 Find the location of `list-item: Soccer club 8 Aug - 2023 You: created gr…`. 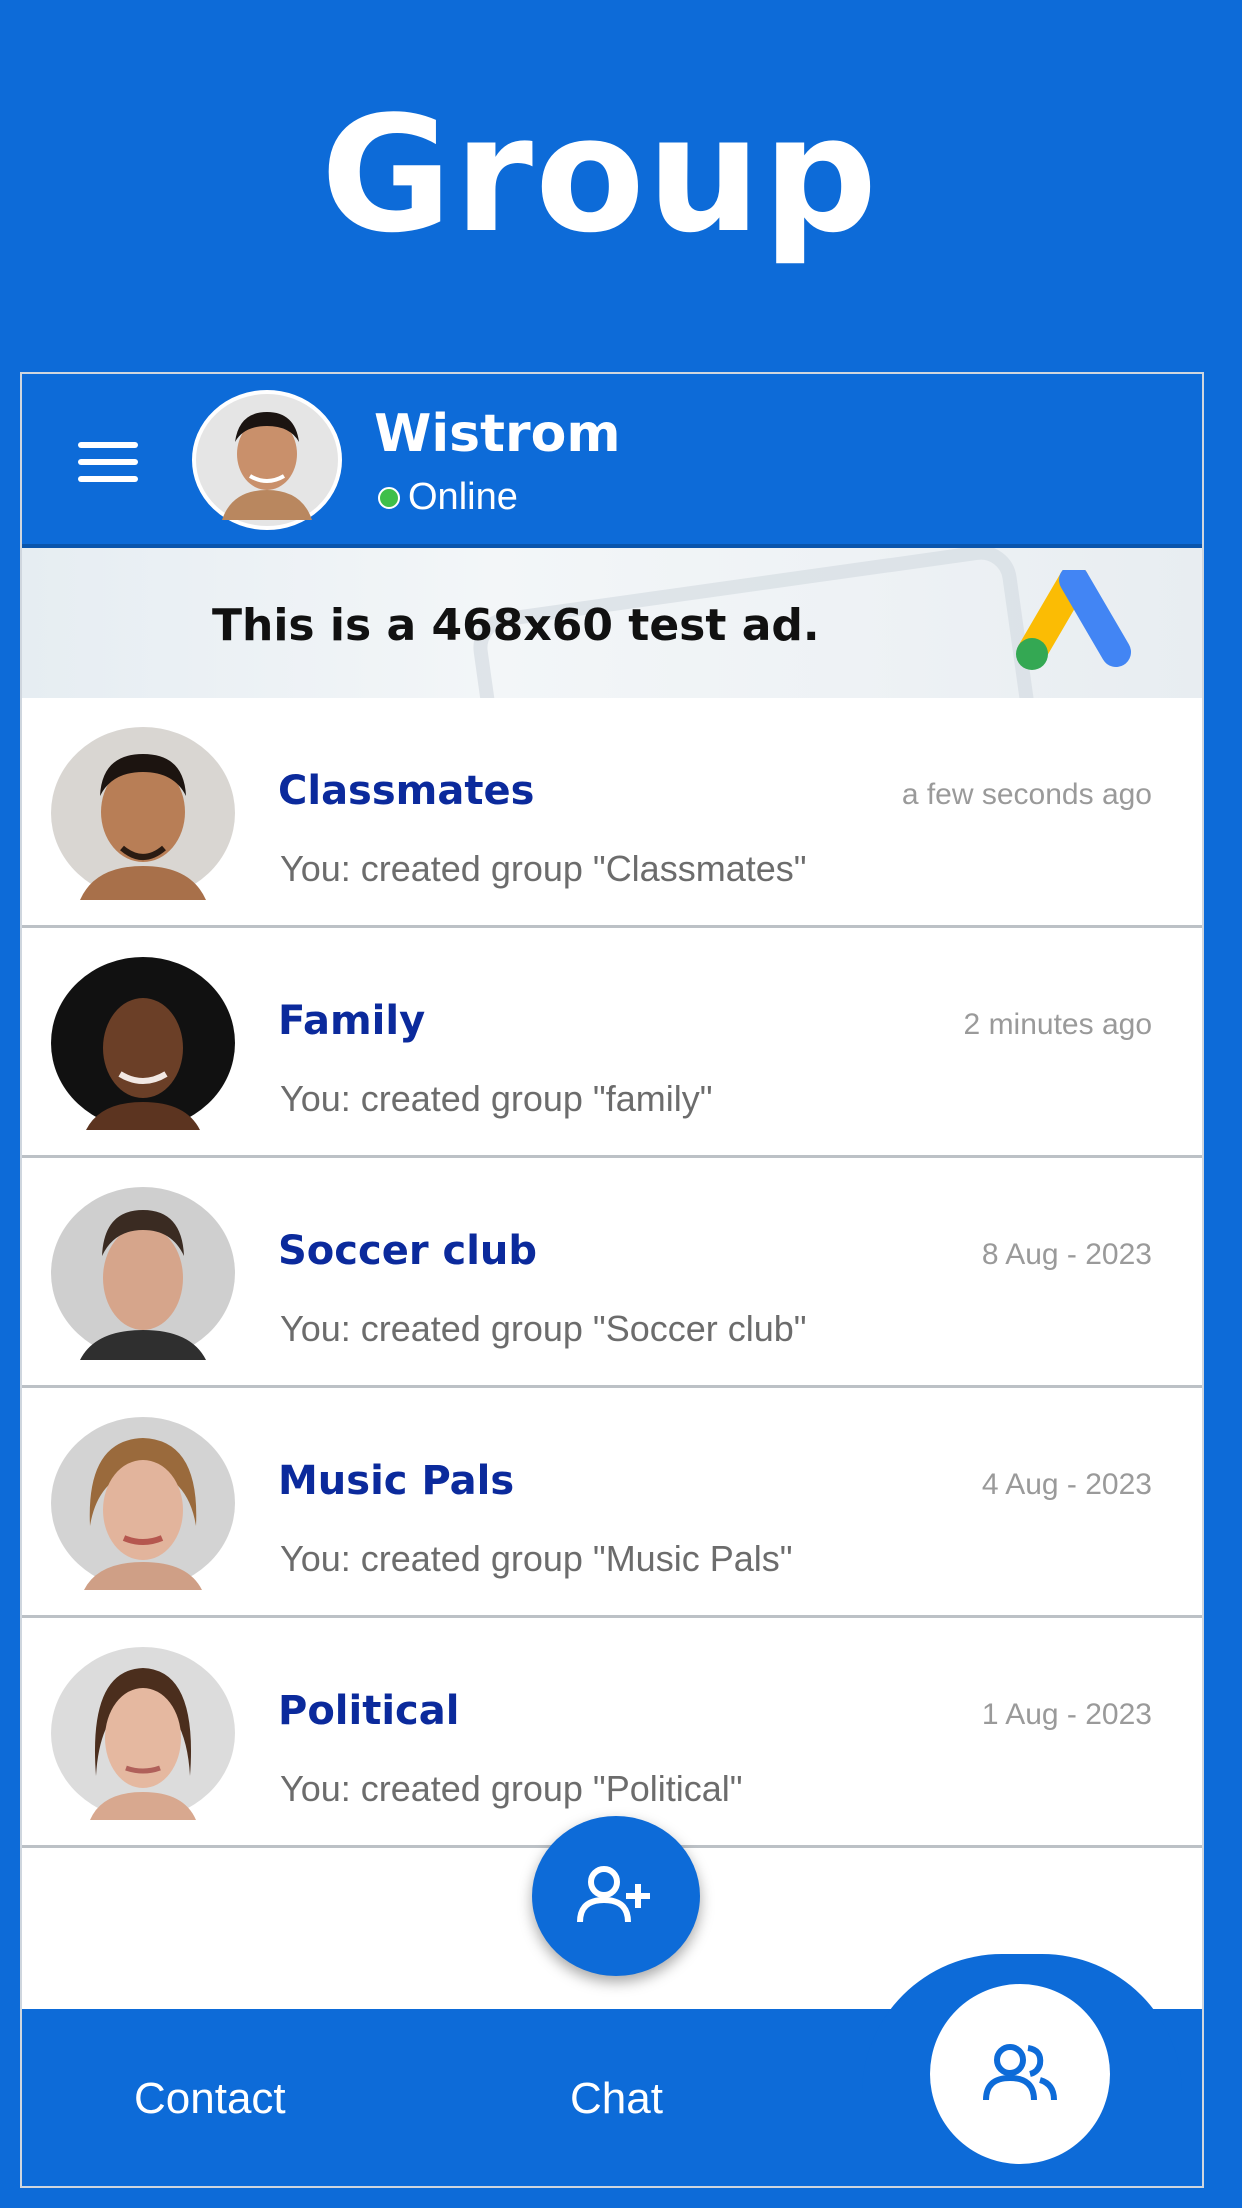

list-item: Soccer club 8 Aug - 2023 You: created gr… is located at coordinates (612, 1273).